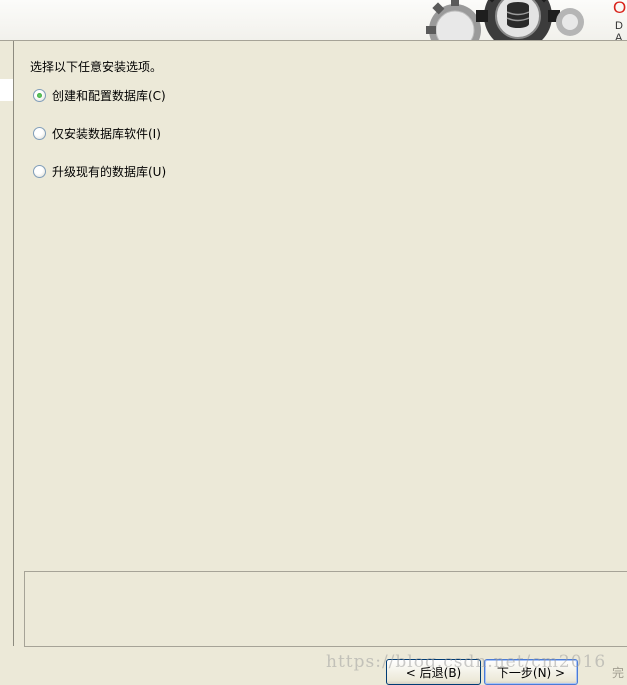 This screenshot has height=685, width=627. I want to click on radio-upgrade-existing-db, so click(39, 171).